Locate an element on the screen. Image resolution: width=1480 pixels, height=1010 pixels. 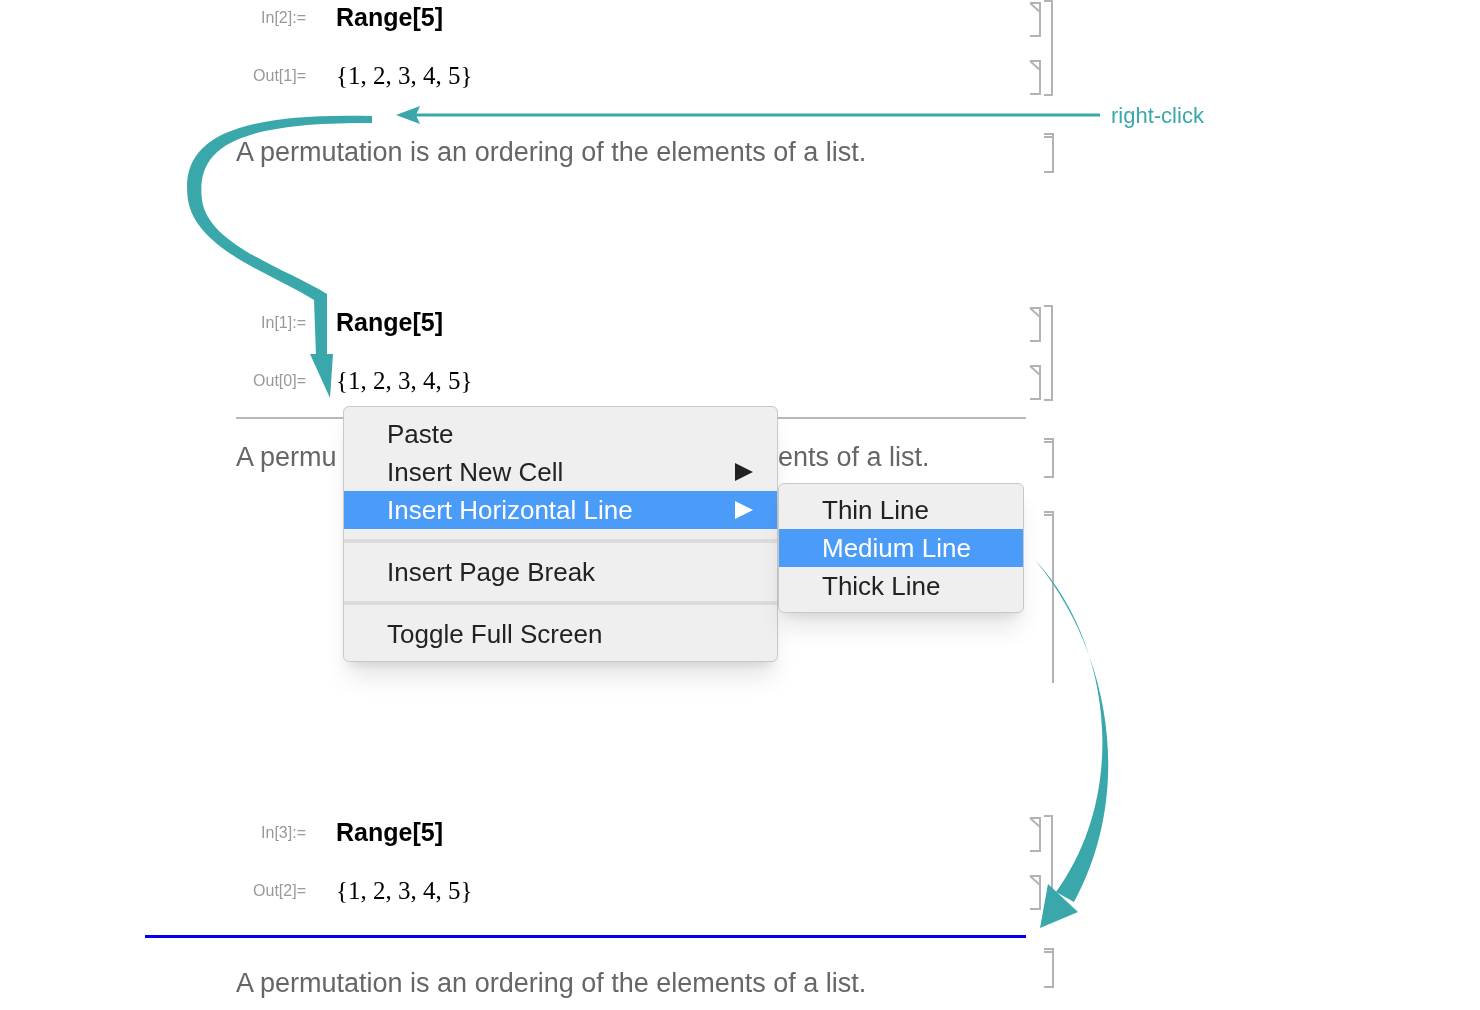
text-paragraph: A permu is located at coordinates (286, 457).